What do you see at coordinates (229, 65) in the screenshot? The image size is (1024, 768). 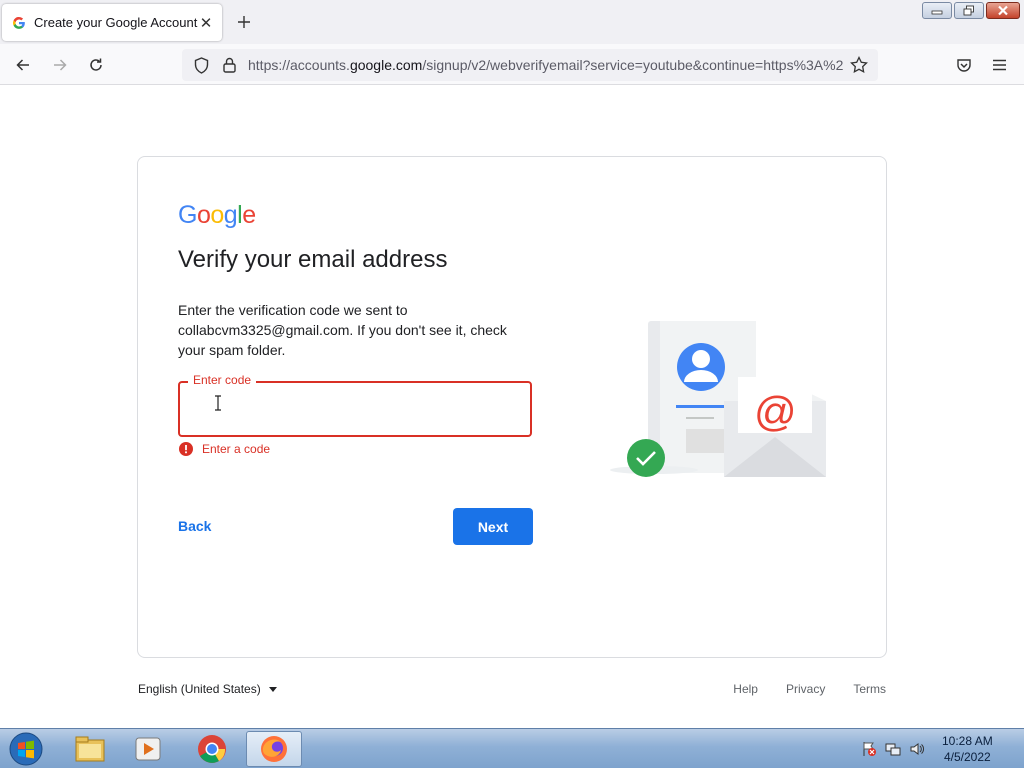 I see `lock-icon` at bounding box center [229, 65].